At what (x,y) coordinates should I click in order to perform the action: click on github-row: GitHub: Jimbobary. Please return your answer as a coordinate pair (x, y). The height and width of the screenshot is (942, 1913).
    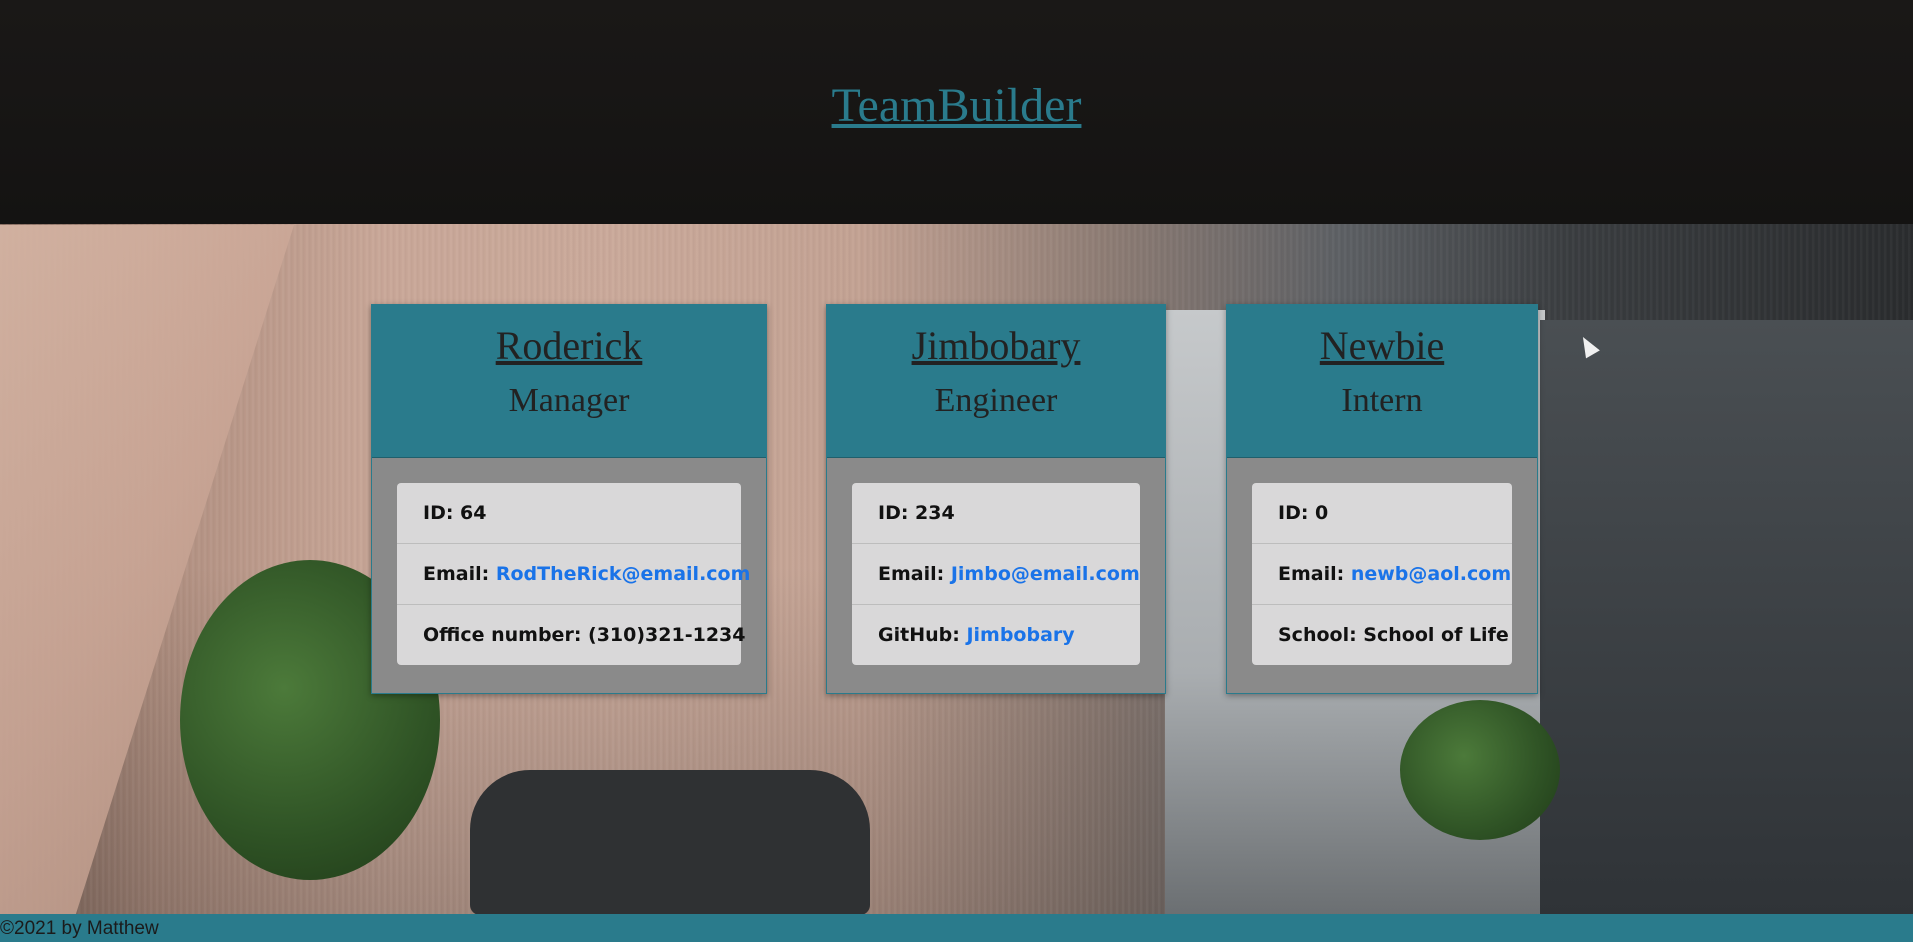
    Looking at the image, I should click on (996, 635).